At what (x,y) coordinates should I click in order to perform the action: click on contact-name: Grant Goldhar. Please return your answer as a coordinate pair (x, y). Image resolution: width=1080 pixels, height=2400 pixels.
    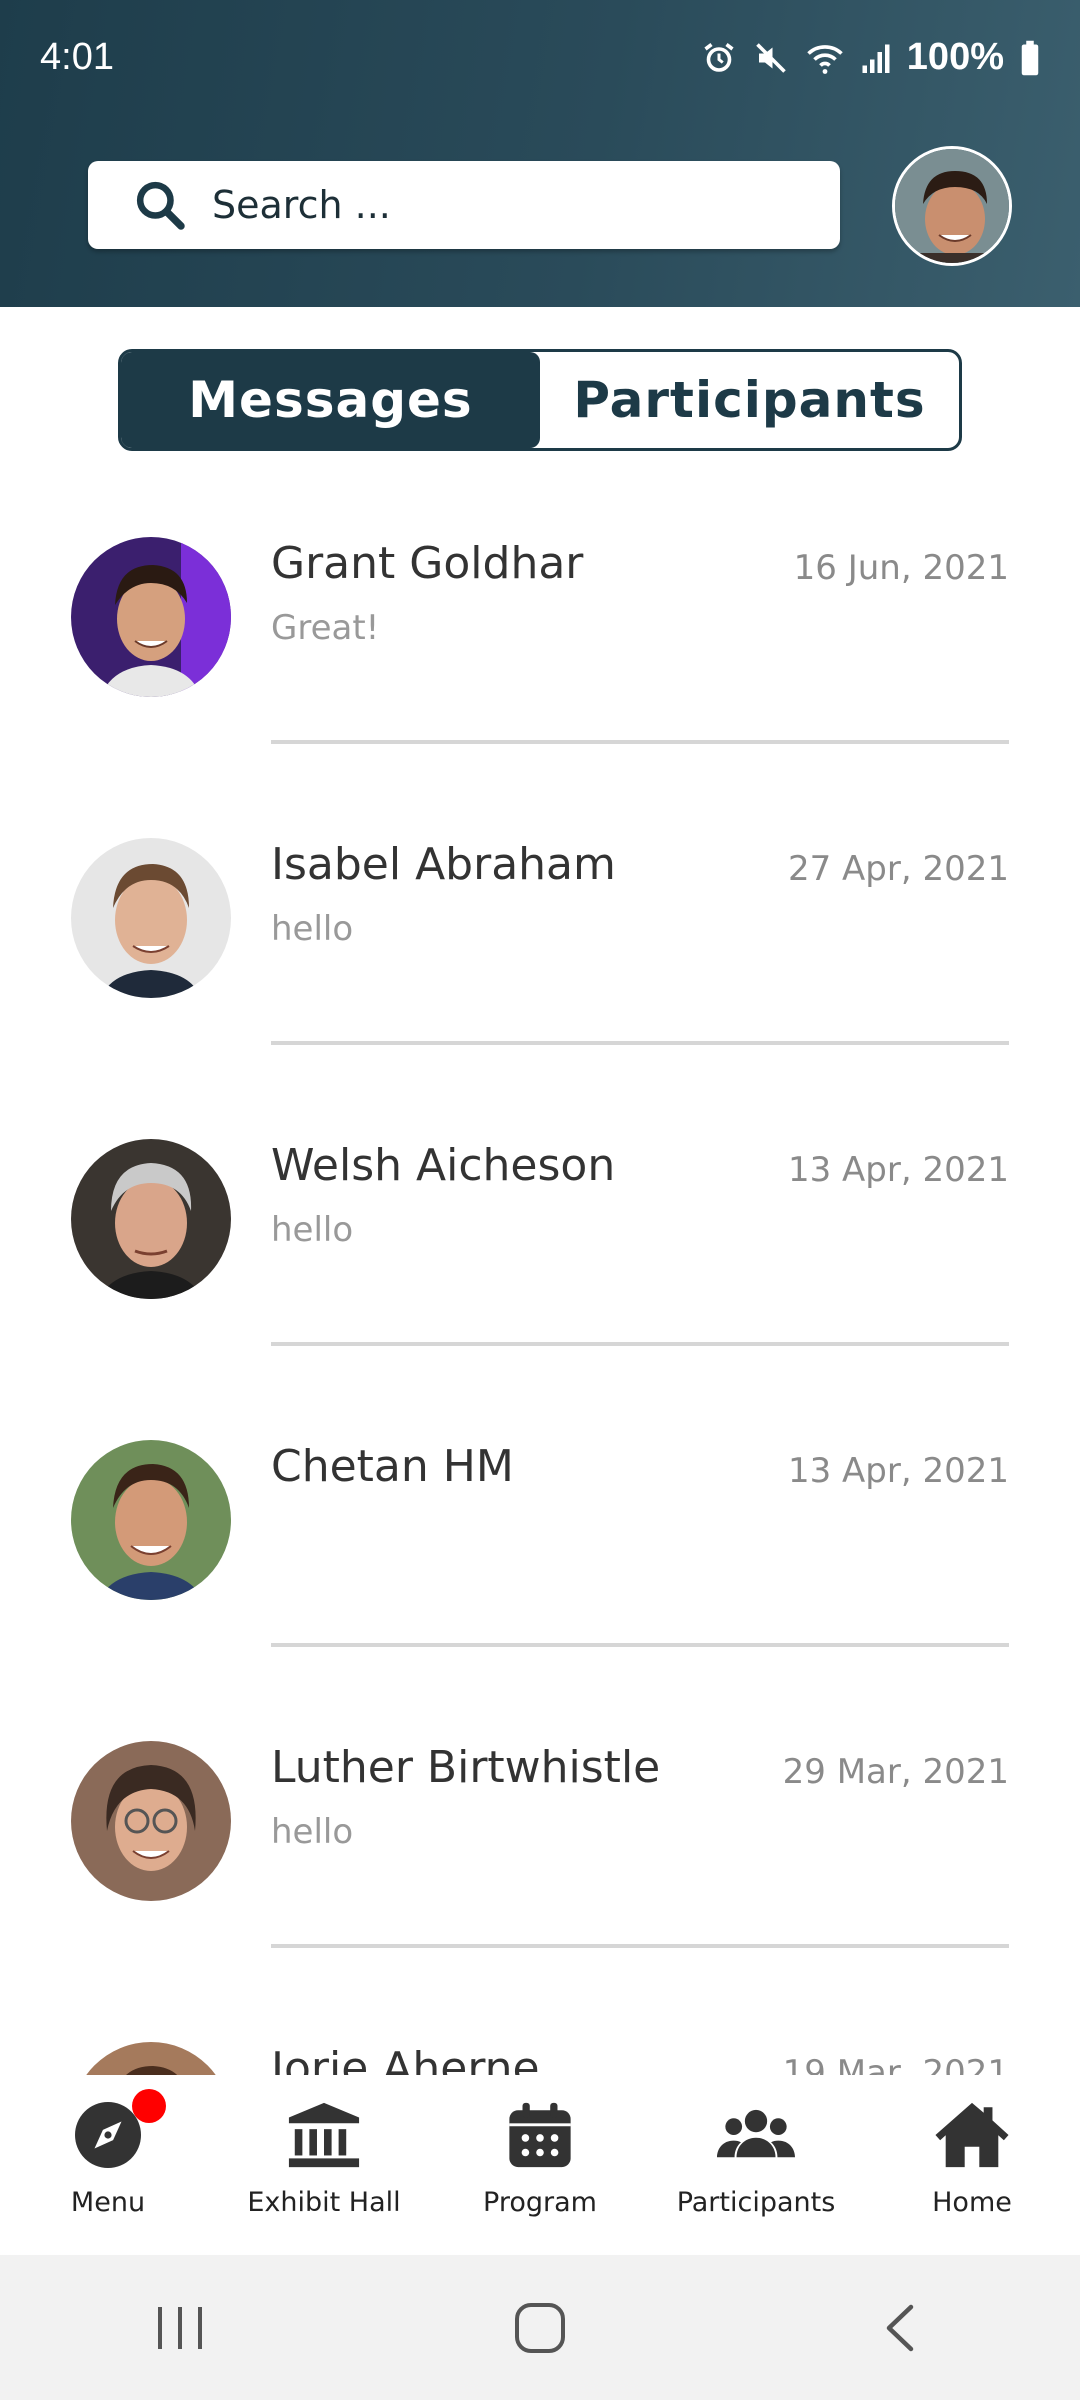
    Looking at the image, I should click on (427, 563).